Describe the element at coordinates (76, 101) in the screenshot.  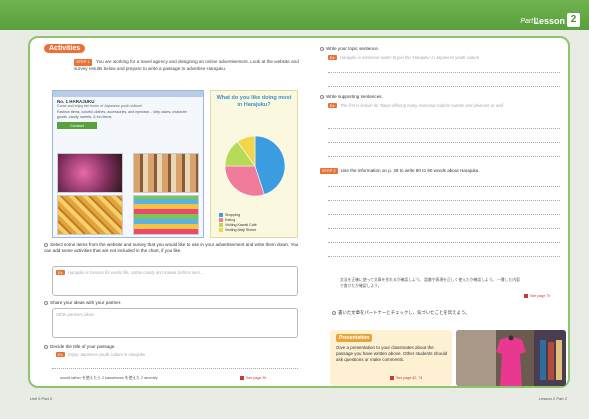
I see `website-title: No. 1 HARAJUKU` at that location.